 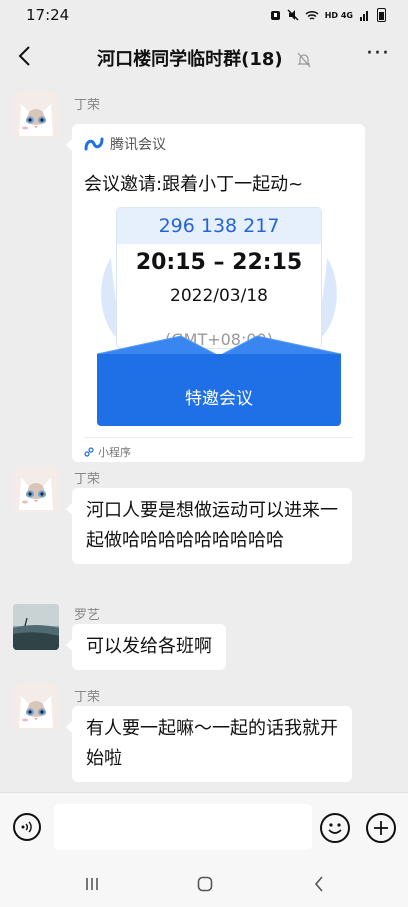 I want to click on alarm-icon, so click(x=275, y=15).